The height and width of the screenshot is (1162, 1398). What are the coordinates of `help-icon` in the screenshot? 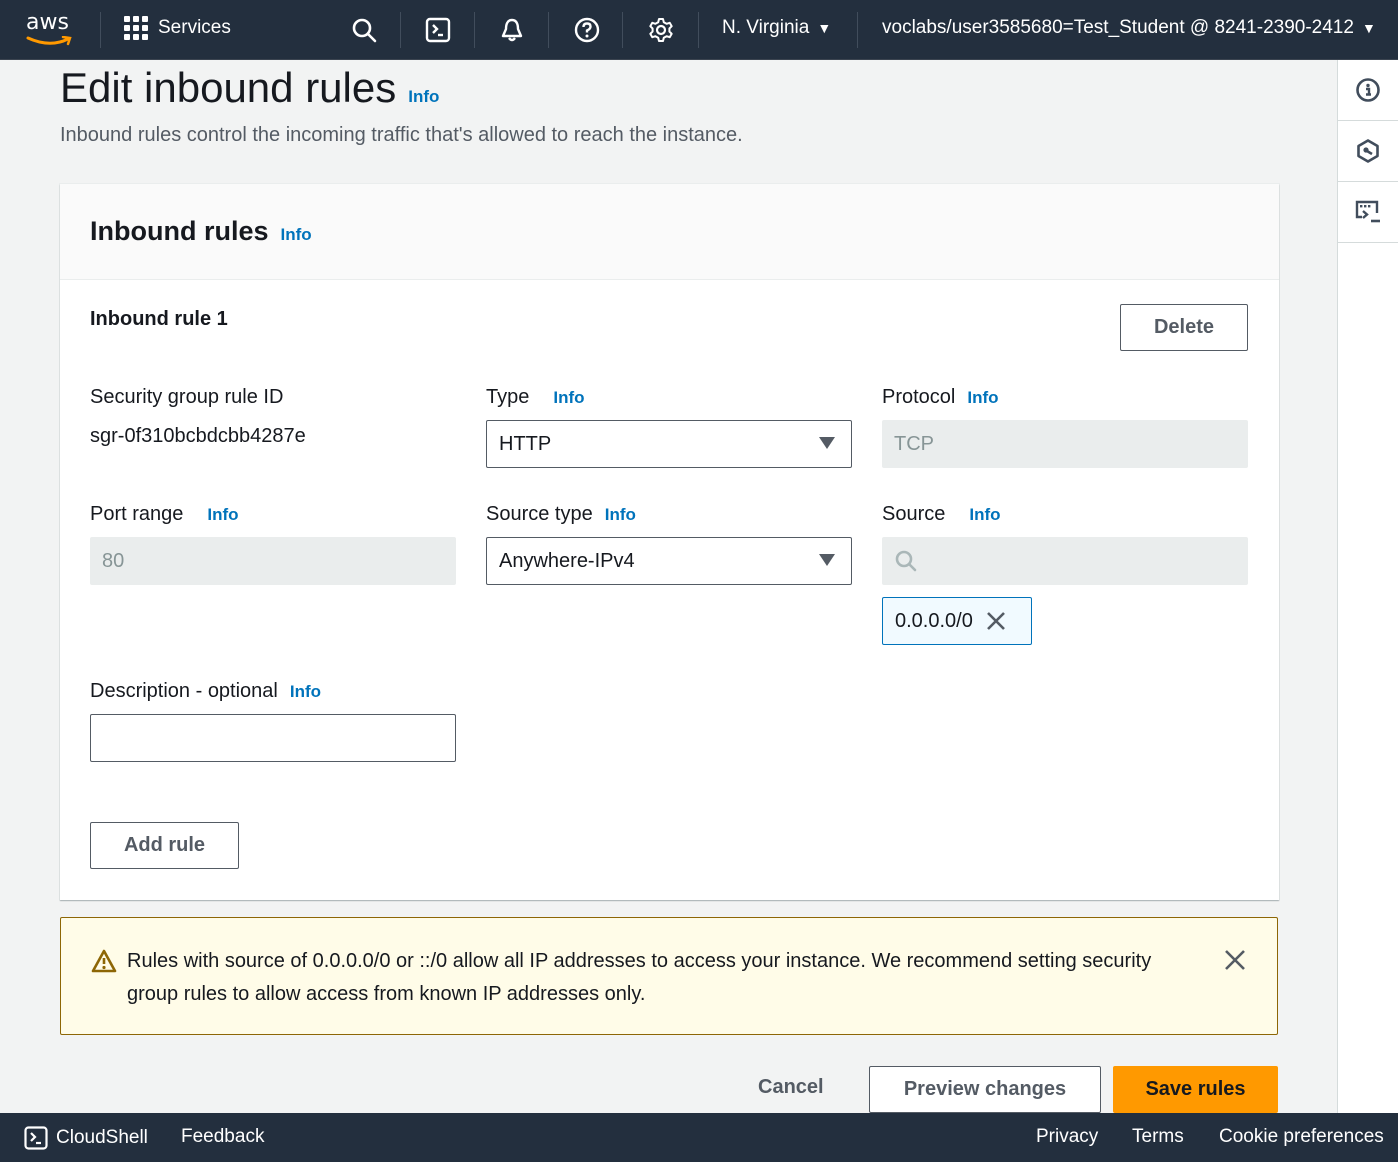 It's located at (587, 30).